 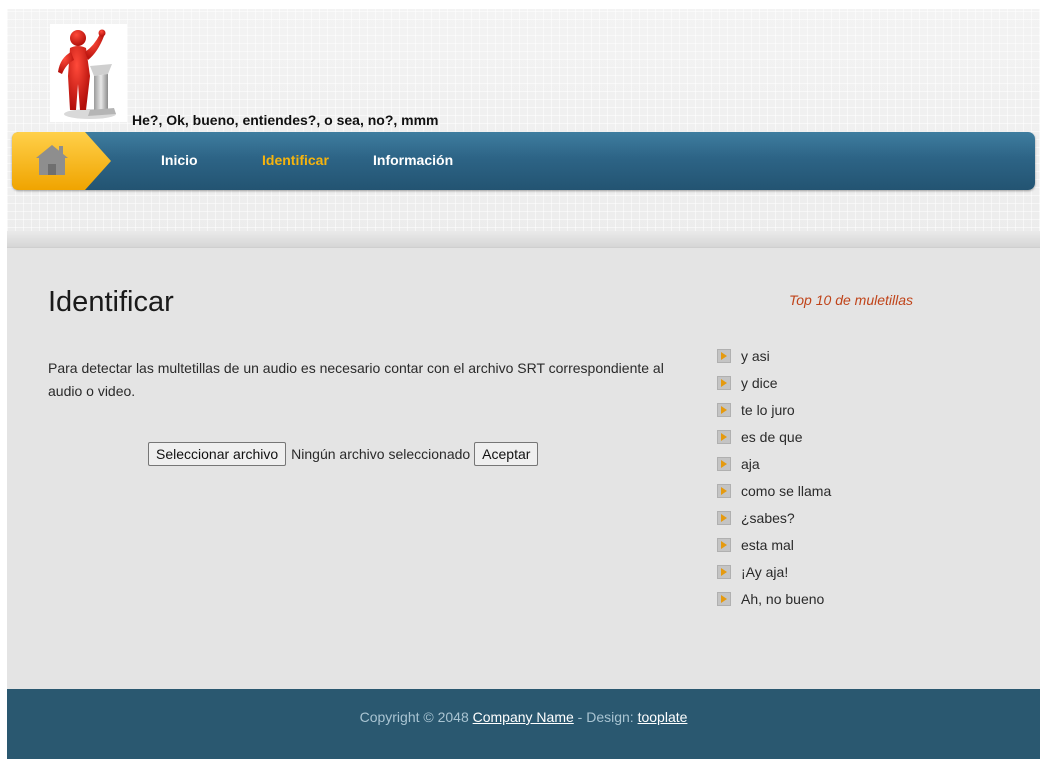 I want to click on company-name-link: Company Name, so click(x=523, y=717).